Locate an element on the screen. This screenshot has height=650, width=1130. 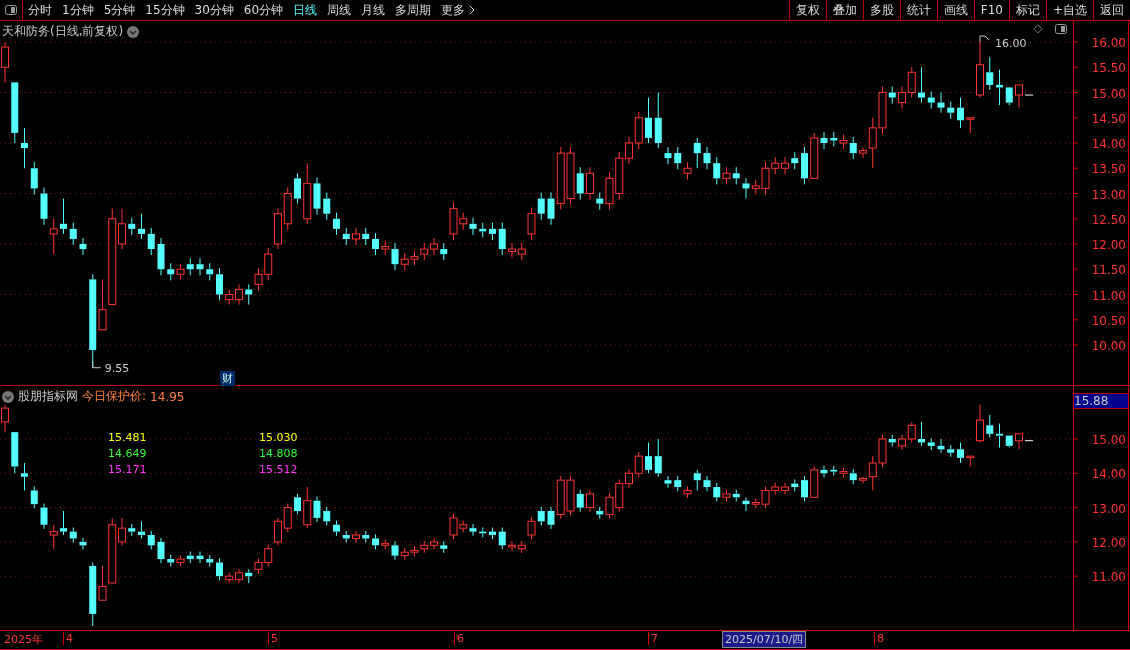
high-marker-icon is located at coordinates (984, 39).